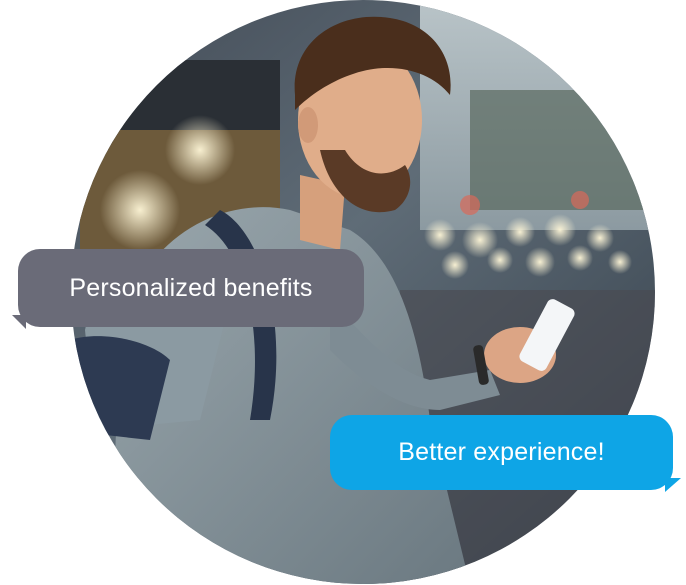 The image size is (686, 585). I want to click on speech-bubble-secondary: Better experience!, so click(505, 453).